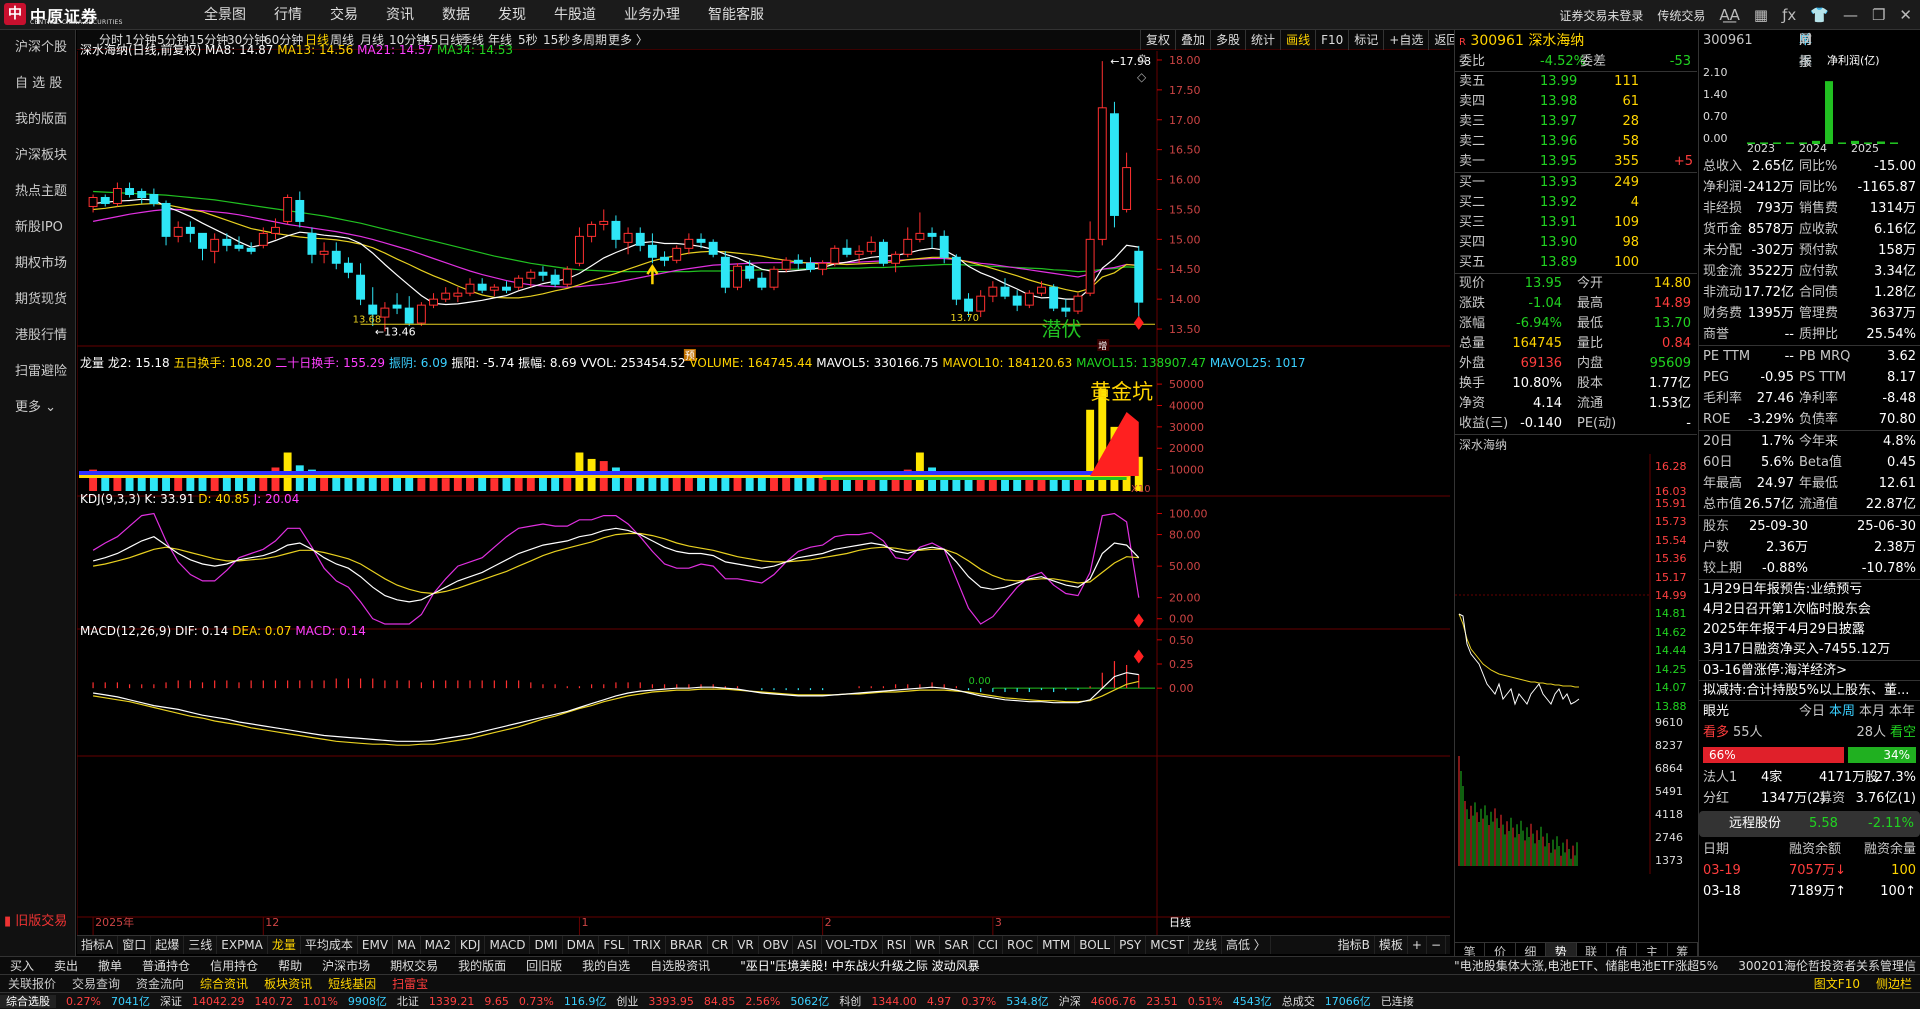 This screenshot has height=1009, width=1920. Describe the element at coordinates (1837, 983) in the screenshot. I see `bottom-right-0: 图文F10` at that location.